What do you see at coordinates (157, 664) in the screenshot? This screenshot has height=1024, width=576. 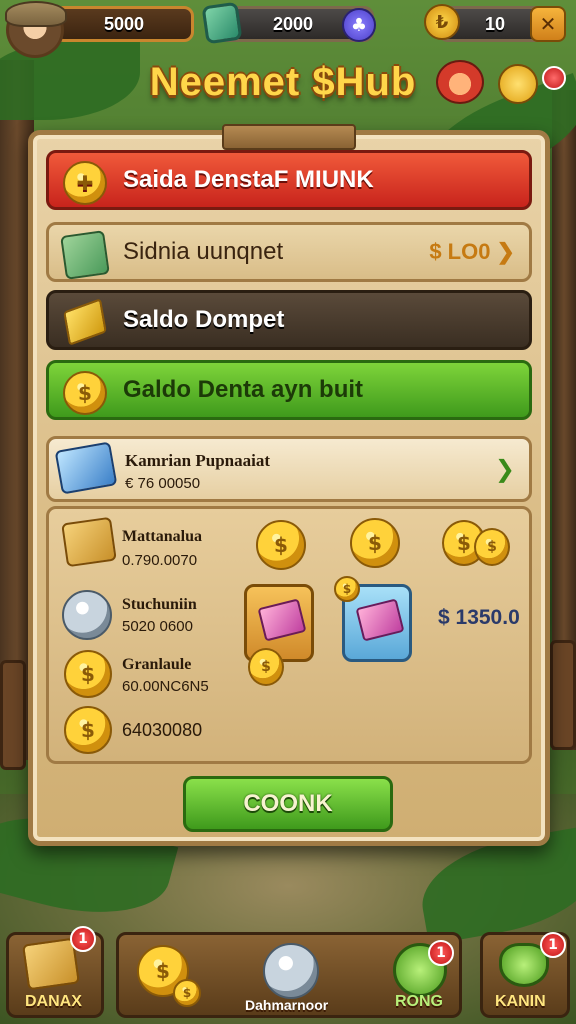 I see `list-item-3-label: Granlaule` at bounding box center [157, 664].